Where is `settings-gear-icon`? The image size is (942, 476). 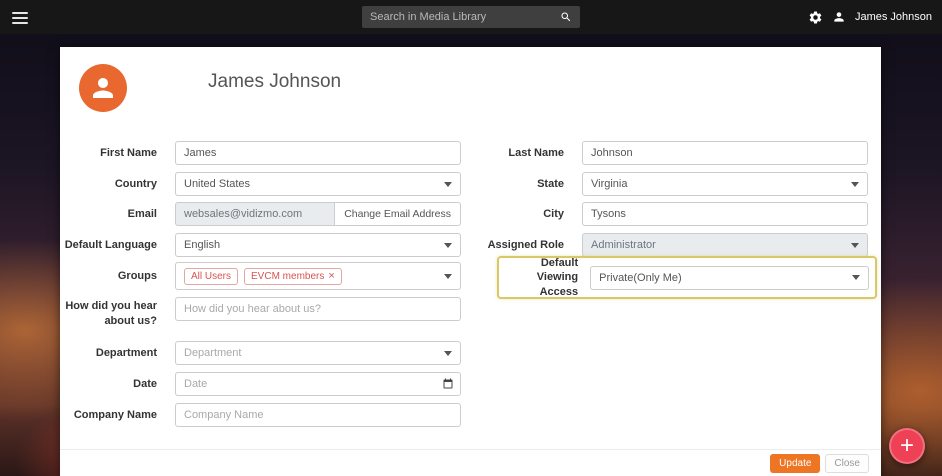 settings-gear-icon is located at coordinates (815, 17).